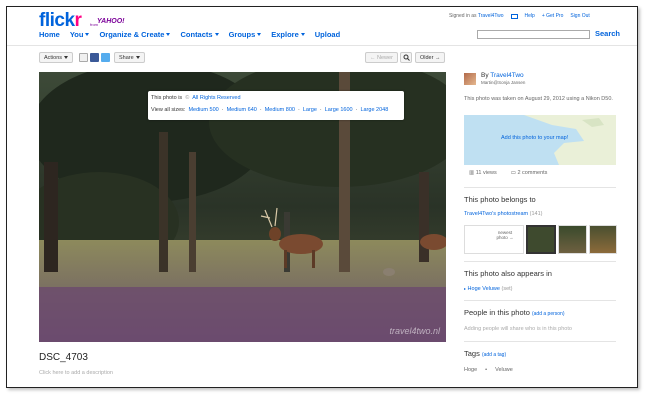  Describe the element at coordinates (553, 16) in the screenshot. I see `get-pro-link: + Get Pro` at that location.